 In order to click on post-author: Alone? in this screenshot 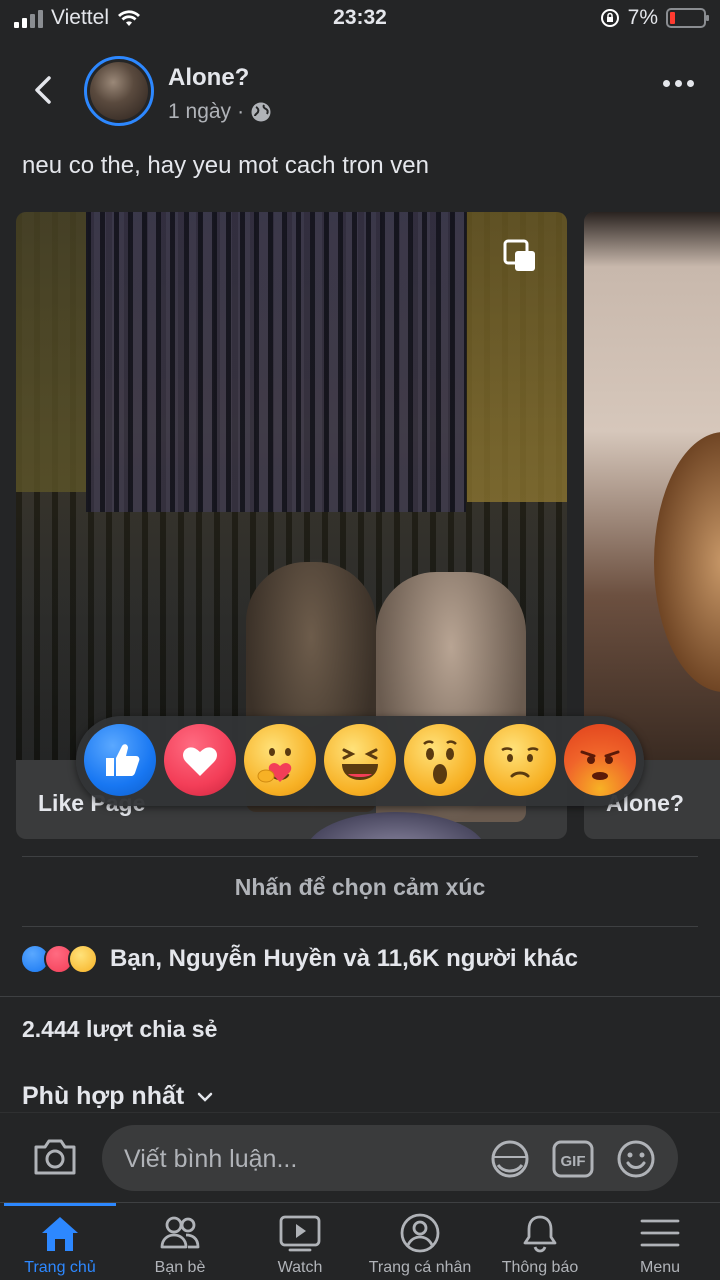, I will do `click(208, 78)`.